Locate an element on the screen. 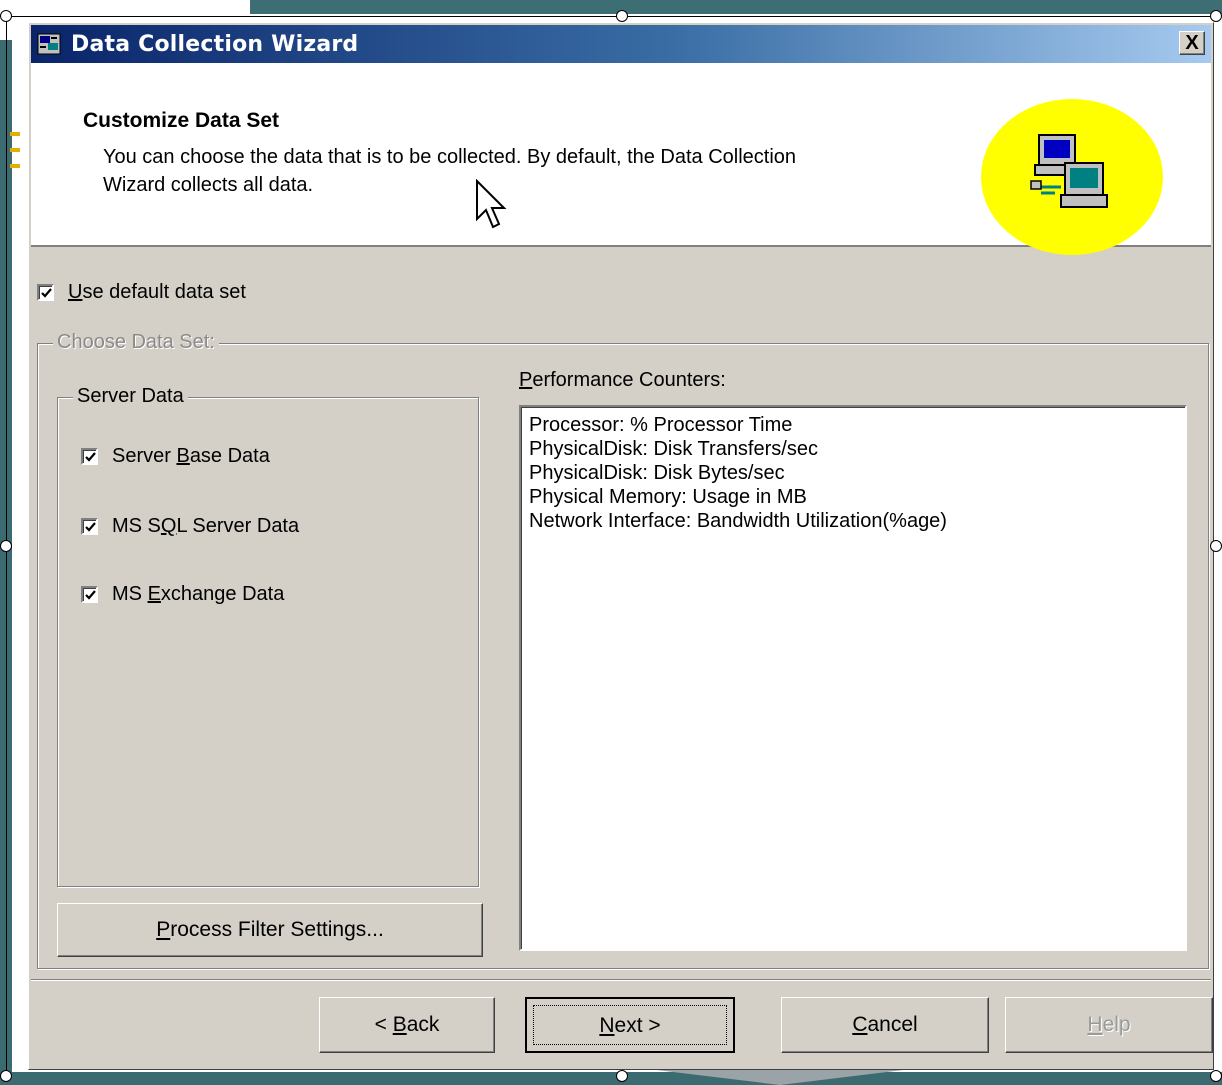  ms-exchange-data-label: MS Exchange Data is located at coordinates (198, 594).